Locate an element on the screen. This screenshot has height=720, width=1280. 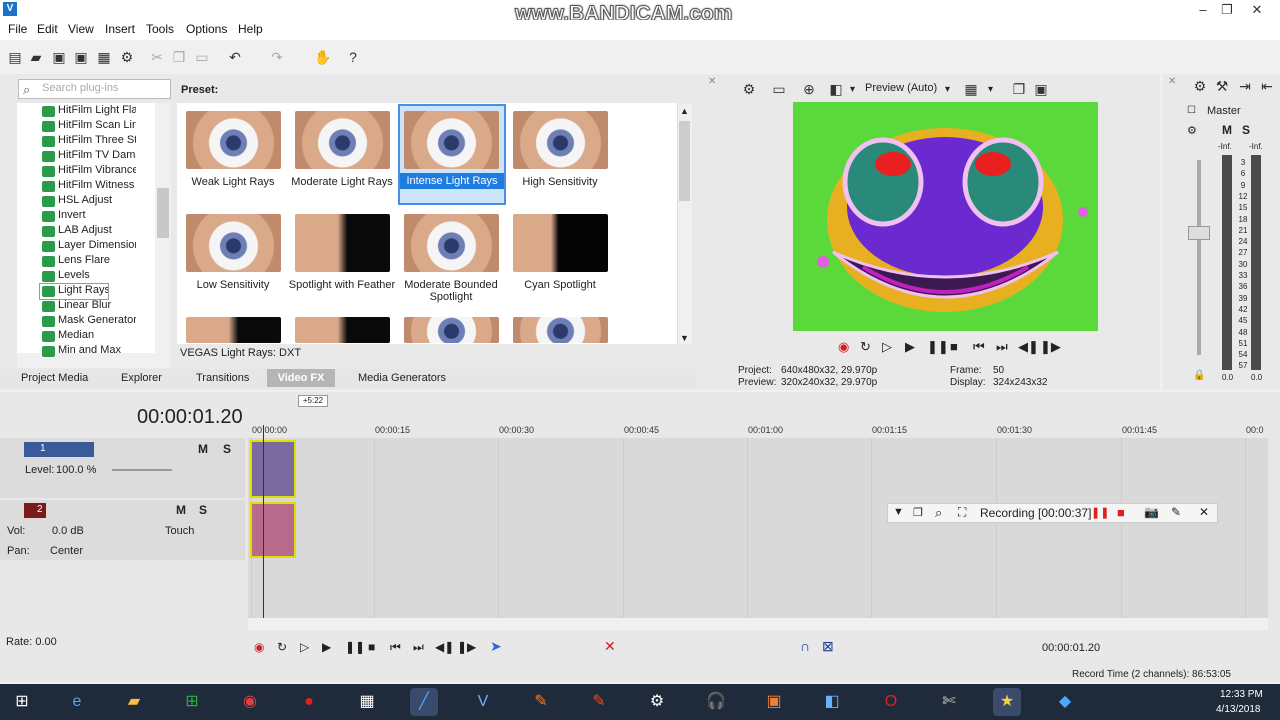
go-to-end-icon: ⏭ is located at coordinates (418, 647).